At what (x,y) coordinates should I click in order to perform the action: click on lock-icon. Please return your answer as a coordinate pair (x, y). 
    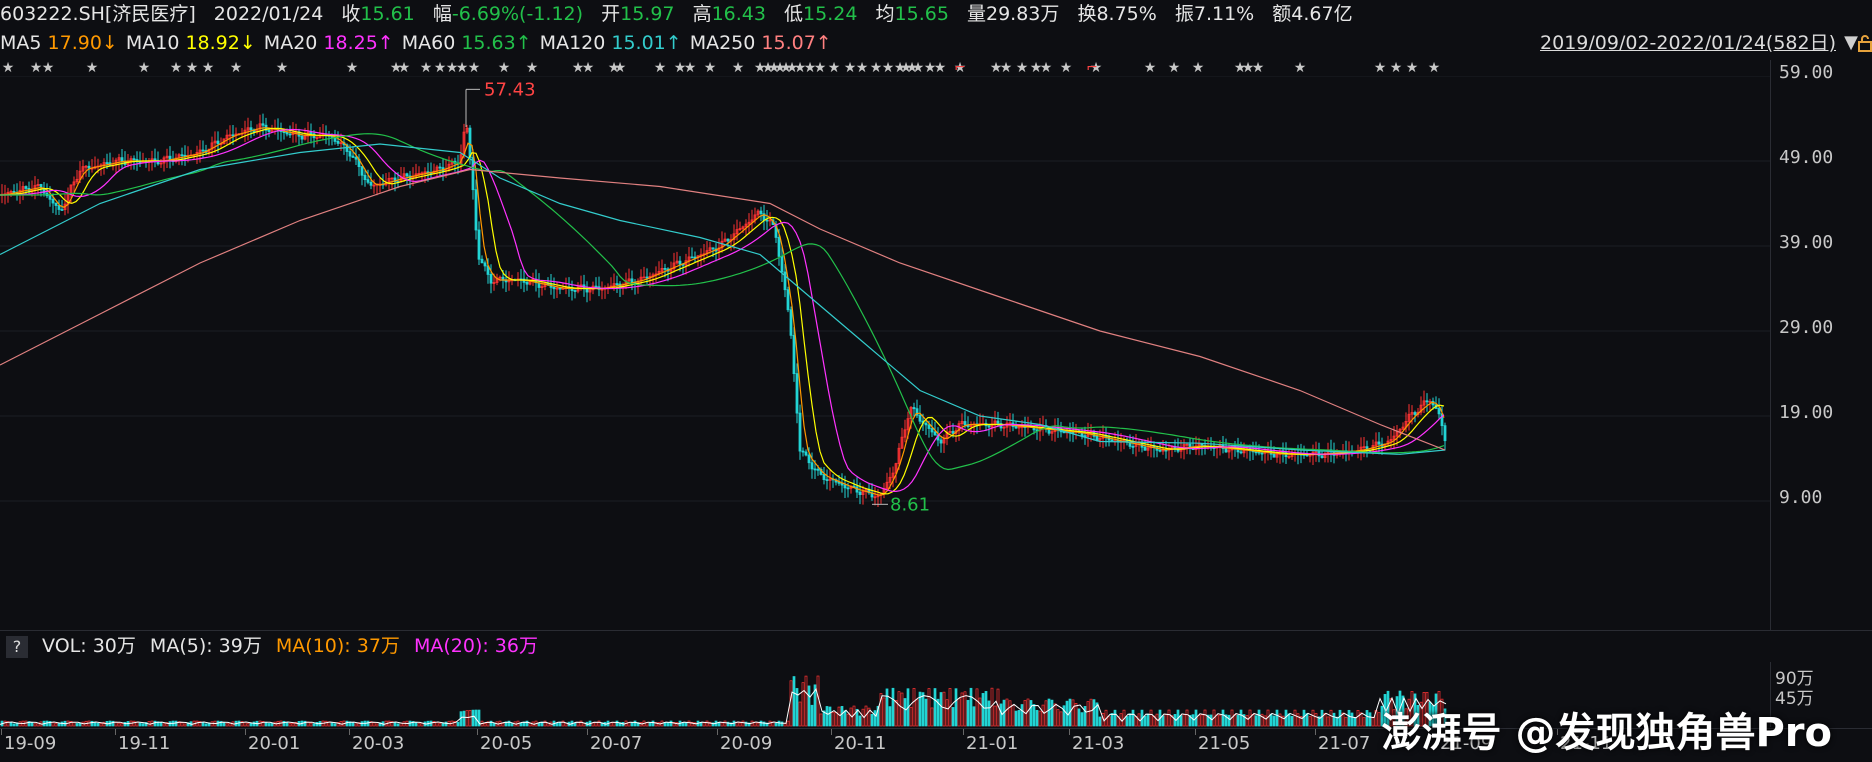
    Looking at the image, I should click on (1865, 43).